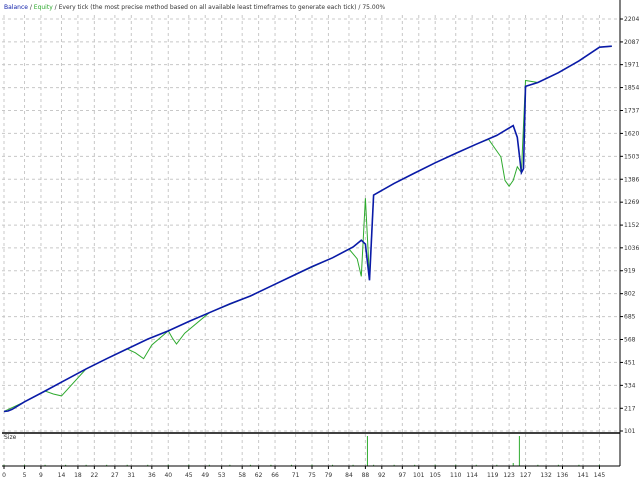 The image size is (640, 480). Describe the element at coordinates (631, 202) in the screenshot. I see `y-tick-label: 1269` at that location.